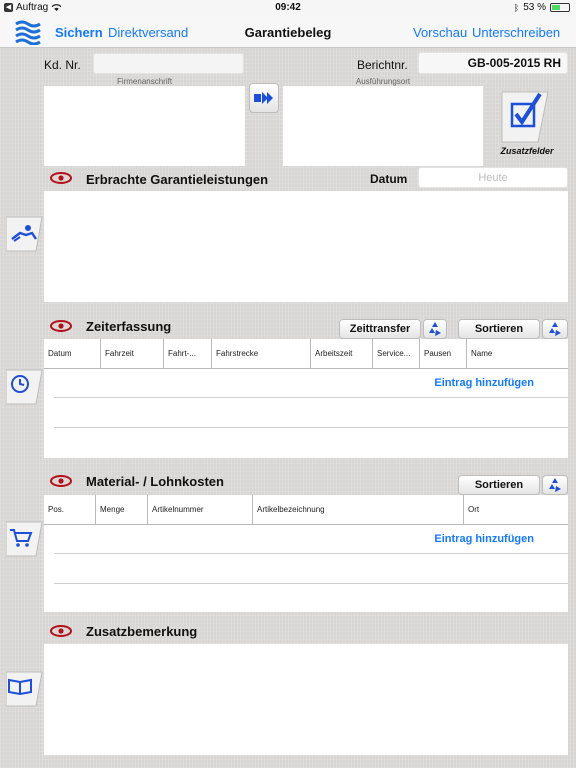 This screenshot has width=576, height=768. What do you see at coordinates (358, 510) in the screenshot?
I see `column-header: Artikelbezeichnung` at bounding box center [358, 510].